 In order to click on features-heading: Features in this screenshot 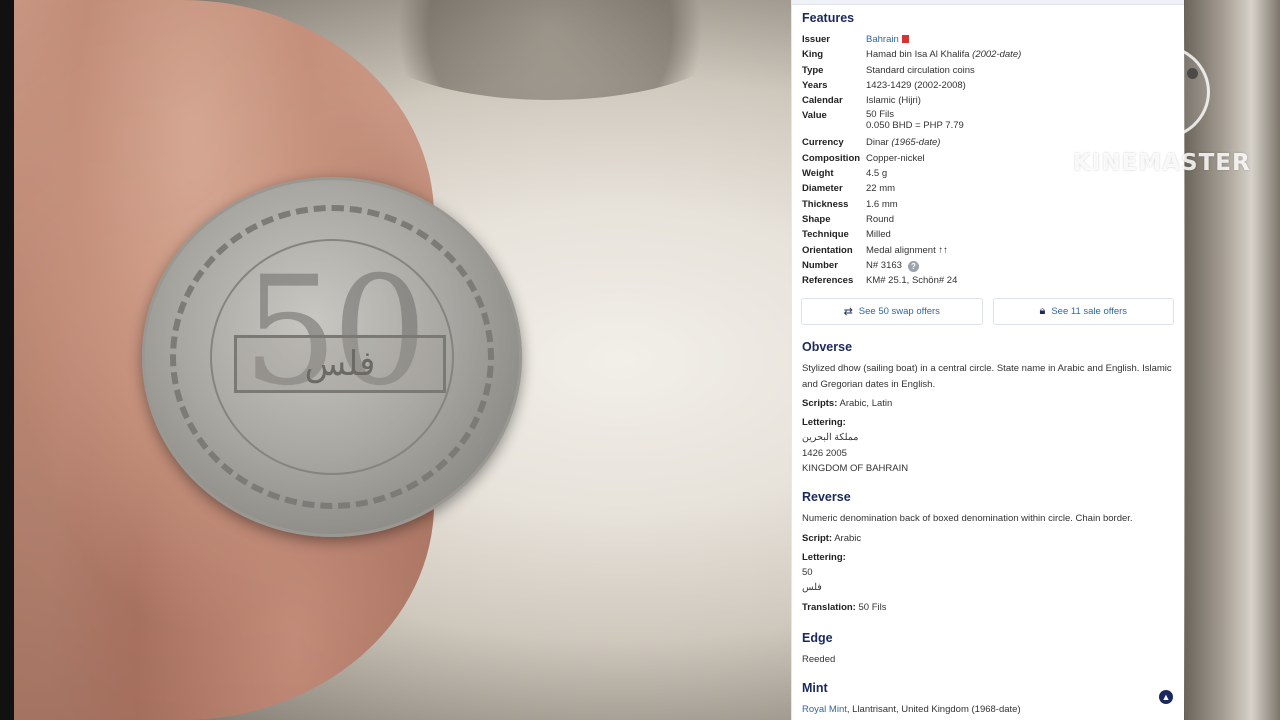, I will do `click(828, 18)`.